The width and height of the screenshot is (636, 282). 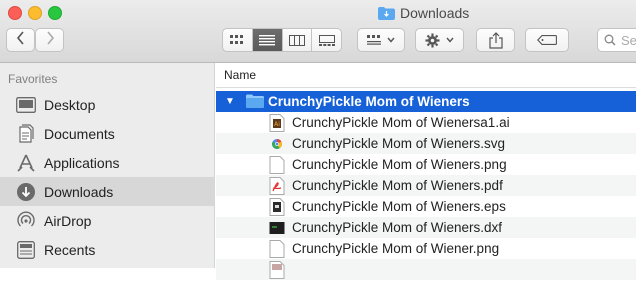 What do you see at coordinates (396, 248) in the screenshot?
I see `file-name: CrunchyPickle Mom of Wiener.png` at bounding box center [396, 248].